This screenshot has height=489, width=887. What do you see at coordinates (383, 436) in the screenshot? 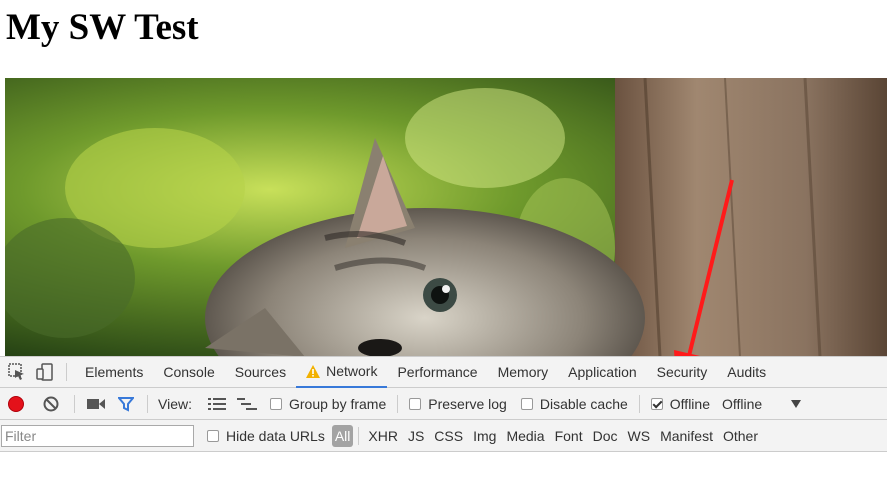
I see `filter-type-xhr: XHR` at bounding box center [383, 436].